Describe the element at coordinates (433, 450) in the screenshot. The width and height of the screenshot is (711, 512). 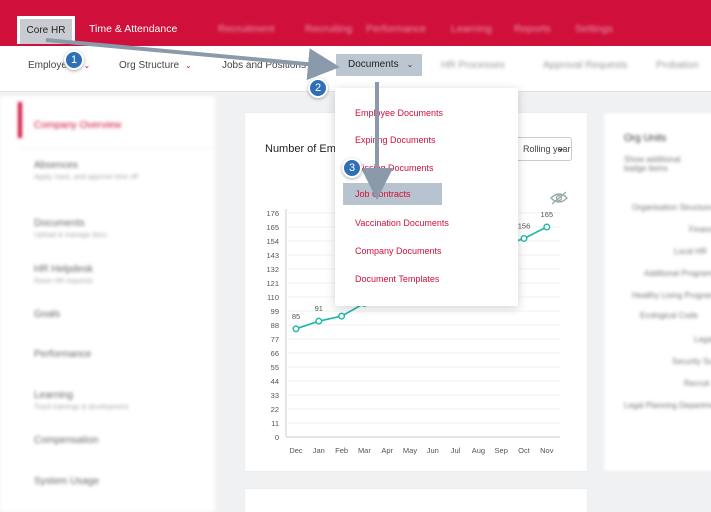
I see `x-tick-label: Jun` at that location.